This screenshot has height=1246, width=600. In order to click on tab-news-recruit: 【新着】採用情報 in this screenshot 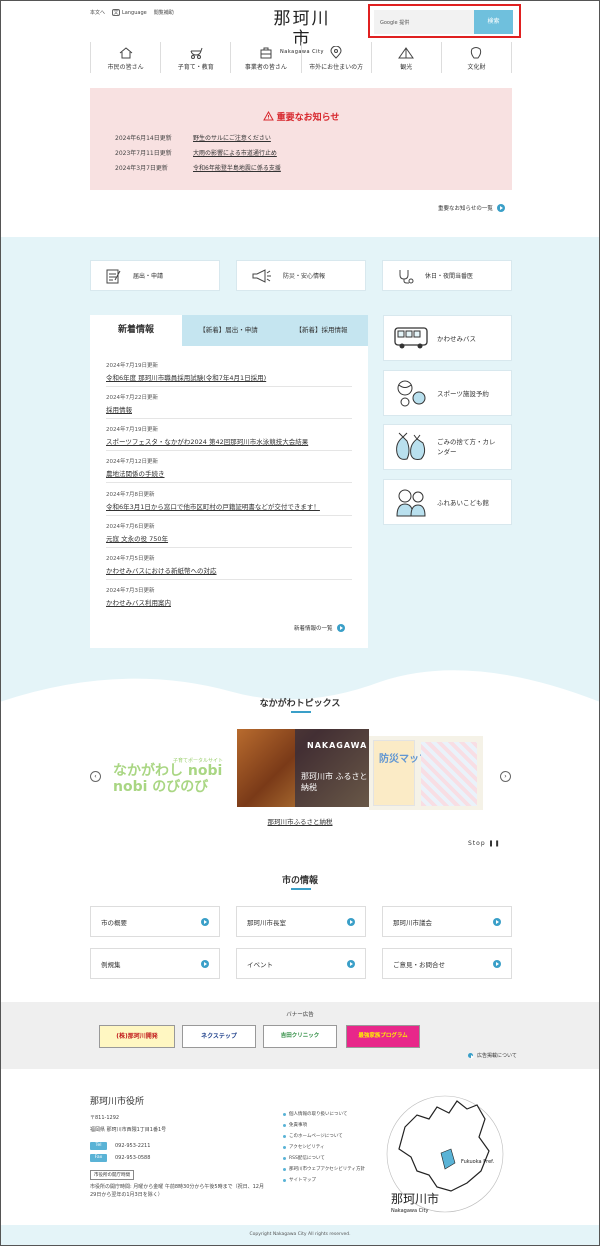, I will do `click(321, 330)`.